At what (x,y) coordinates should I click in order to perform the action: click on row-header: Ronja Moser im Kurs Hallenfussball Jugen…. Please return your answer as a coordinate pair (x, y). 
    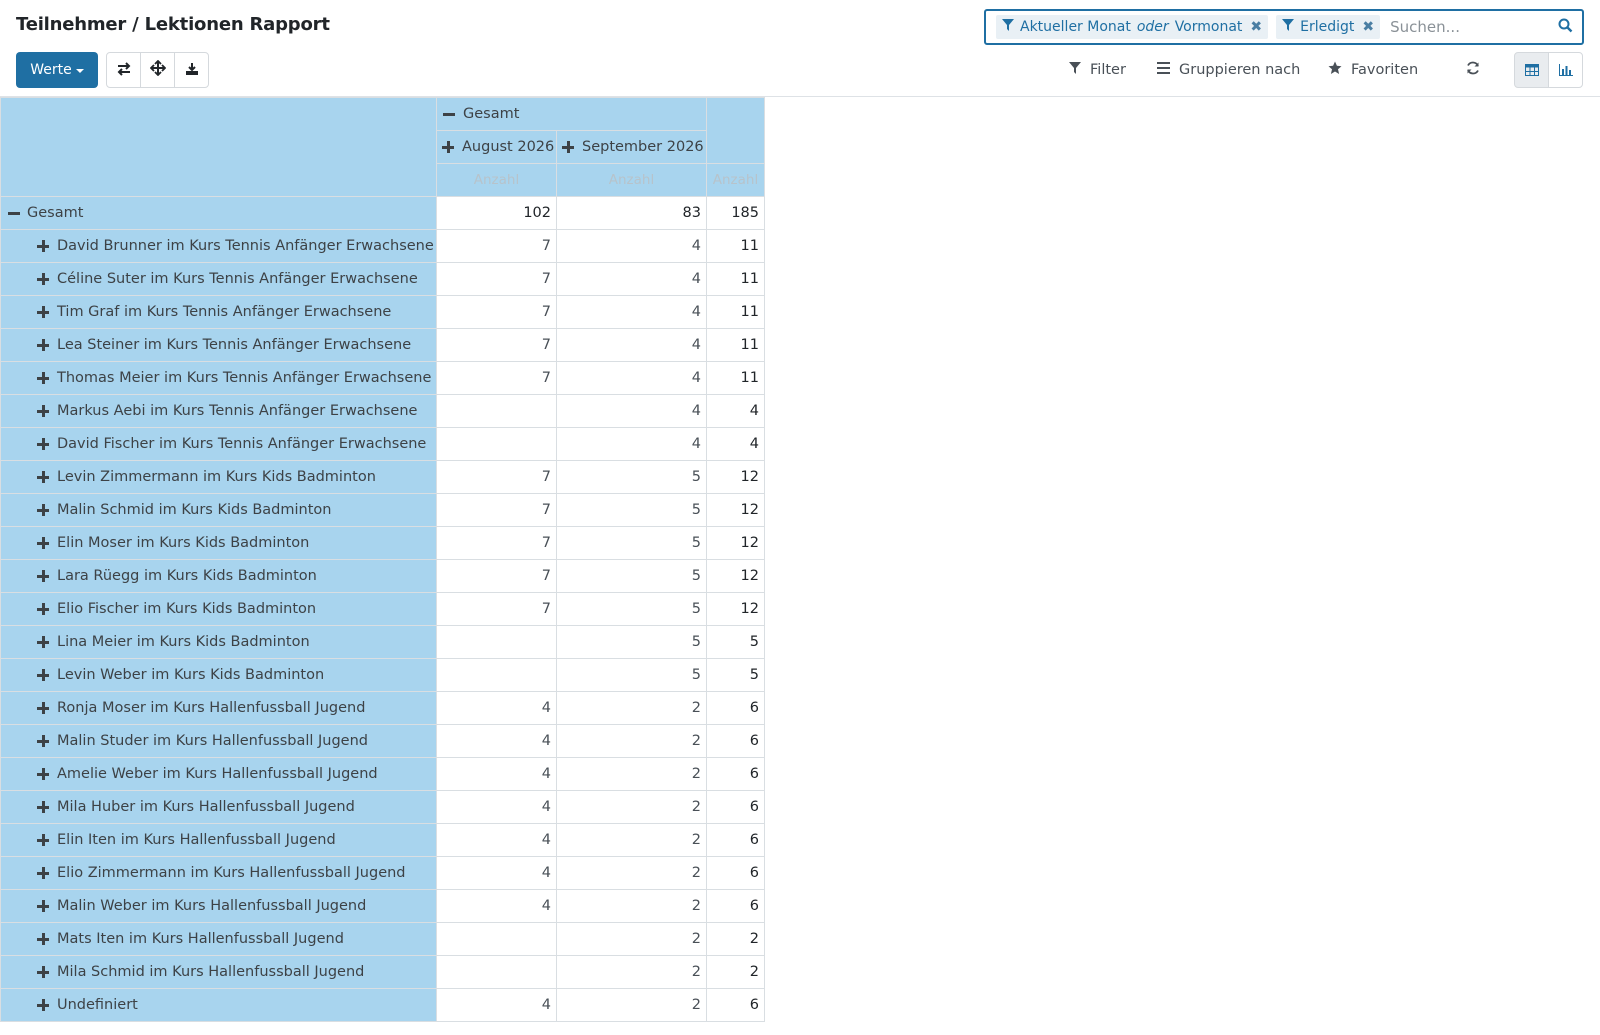
    Looking at the image, I should click on (218, 708).